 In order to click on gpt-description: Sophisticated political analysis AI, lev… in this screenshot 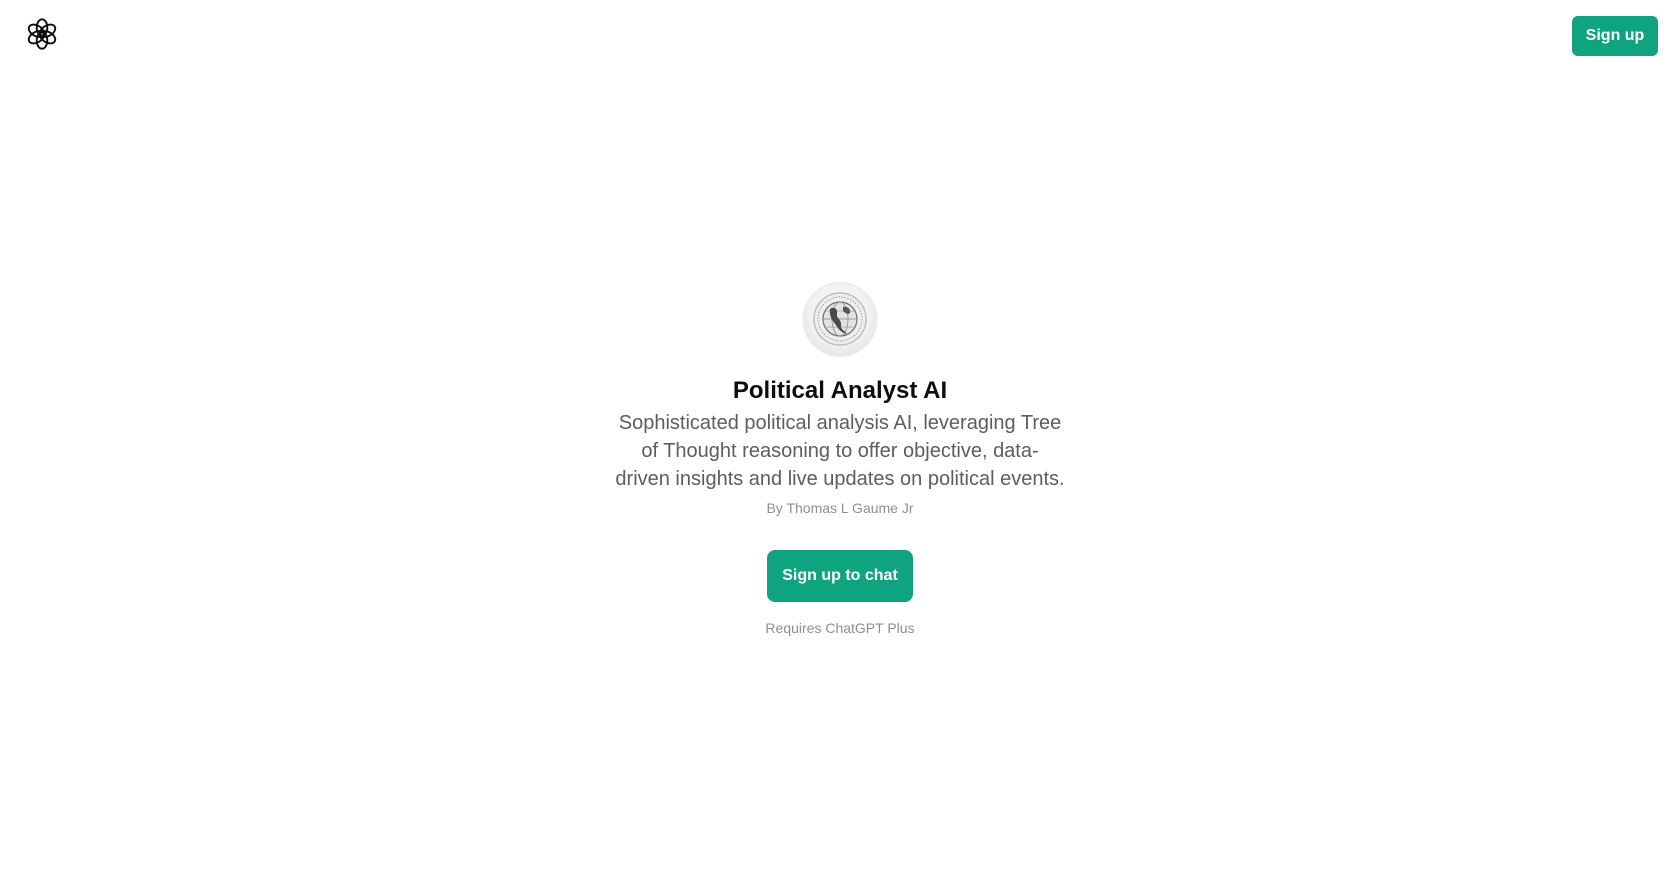, I will do `click(840, 451)`.